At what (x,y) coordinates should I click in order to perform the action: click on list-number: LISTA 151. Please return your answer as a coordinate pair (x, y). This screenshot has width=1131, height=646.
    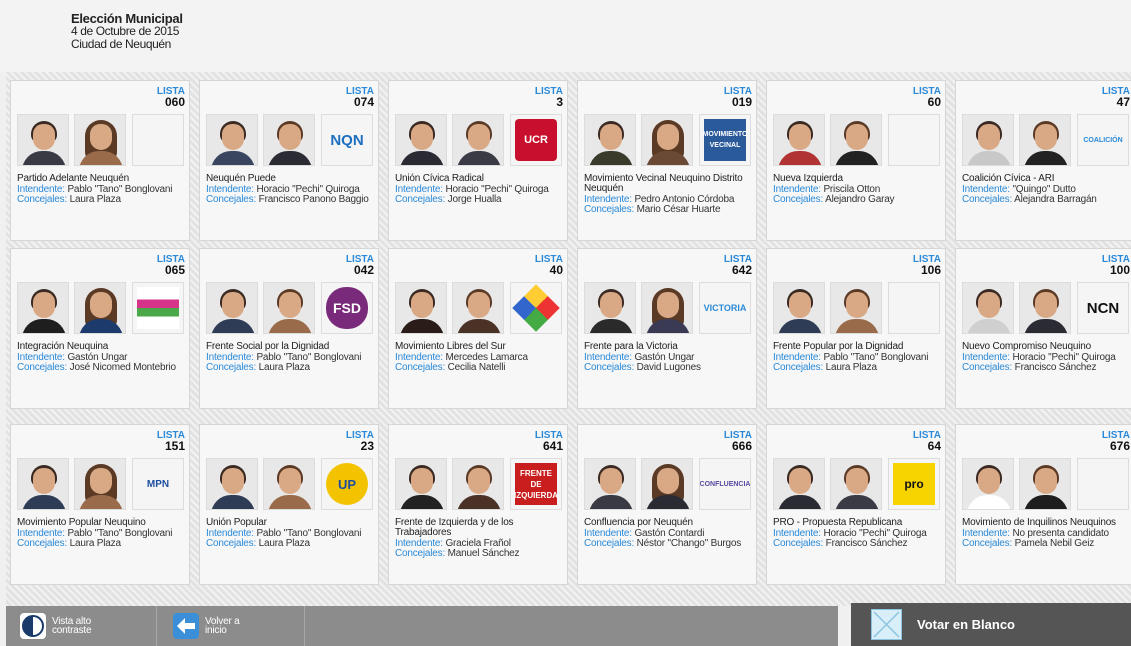
    Looking at the image, I should click on (171, 442).